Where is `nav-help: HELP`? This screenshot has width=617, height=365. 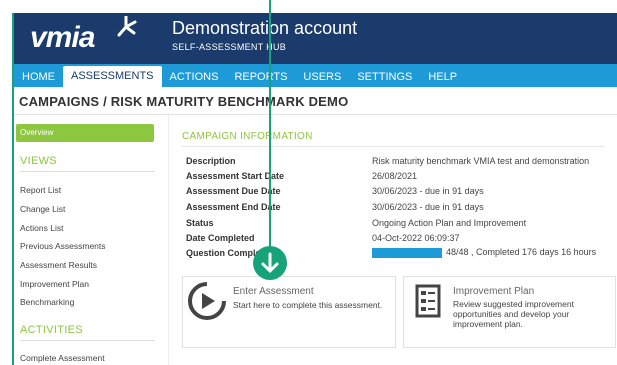 nav-help: HELP is located at coordinates (442, 77).